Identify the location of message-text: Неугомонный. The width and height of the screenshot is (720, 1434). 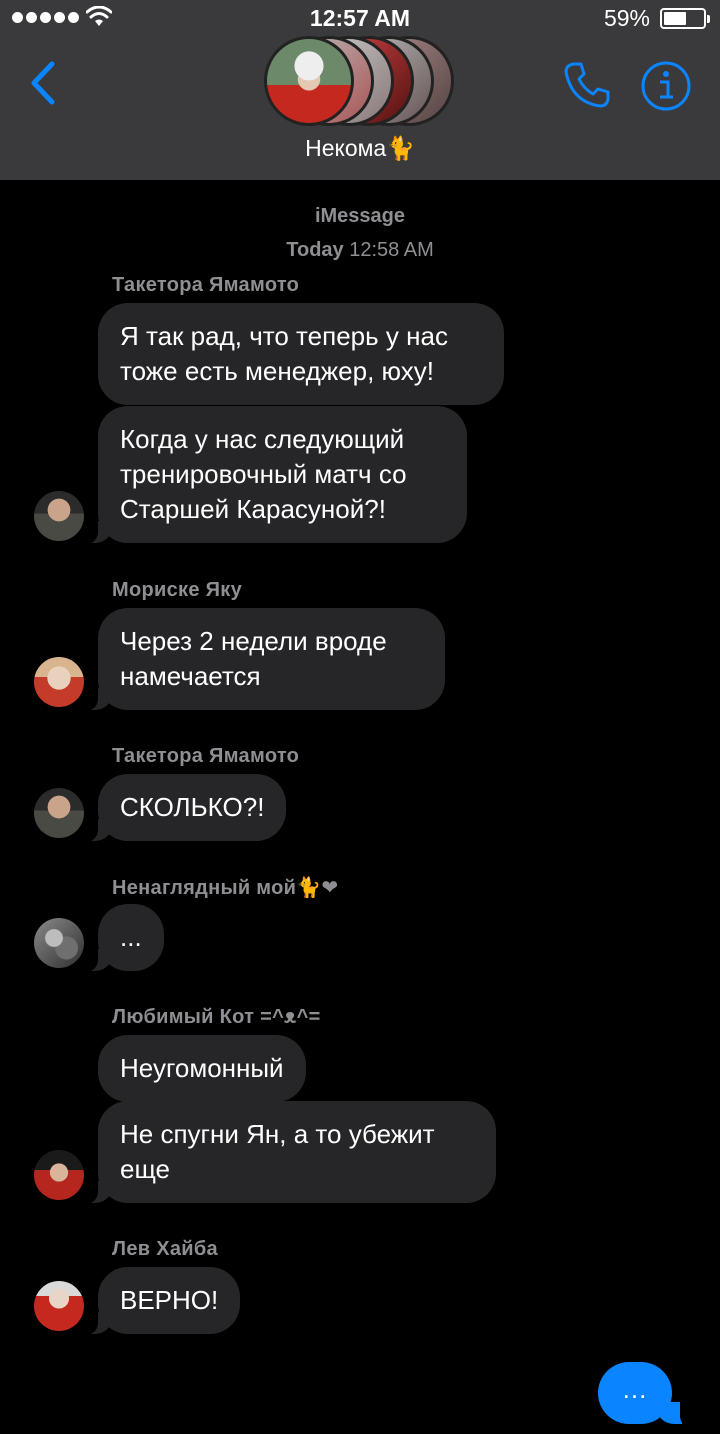
(202, 1068).